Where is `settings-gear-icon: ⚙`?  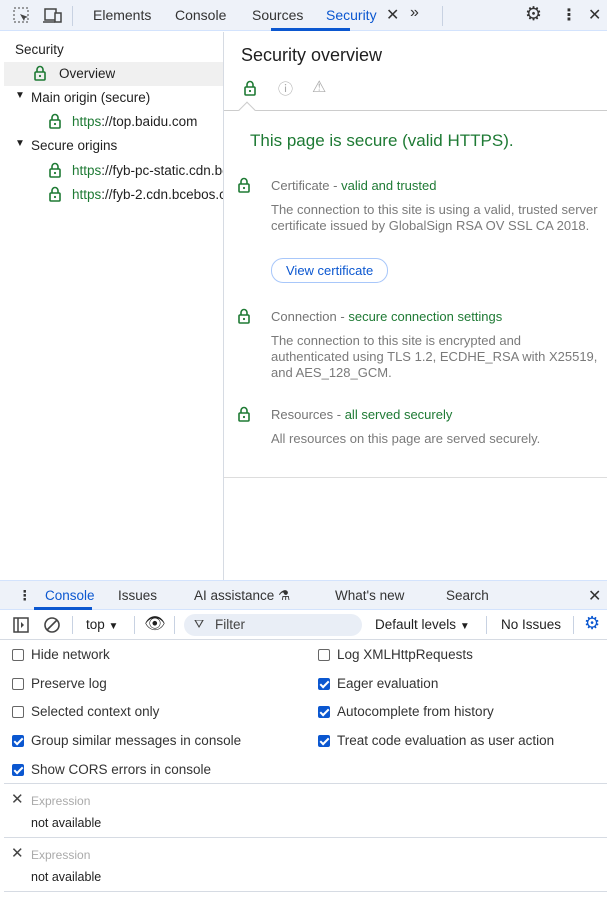
settings-gear-icon: ⚙ is located at coordinates (533, 14).